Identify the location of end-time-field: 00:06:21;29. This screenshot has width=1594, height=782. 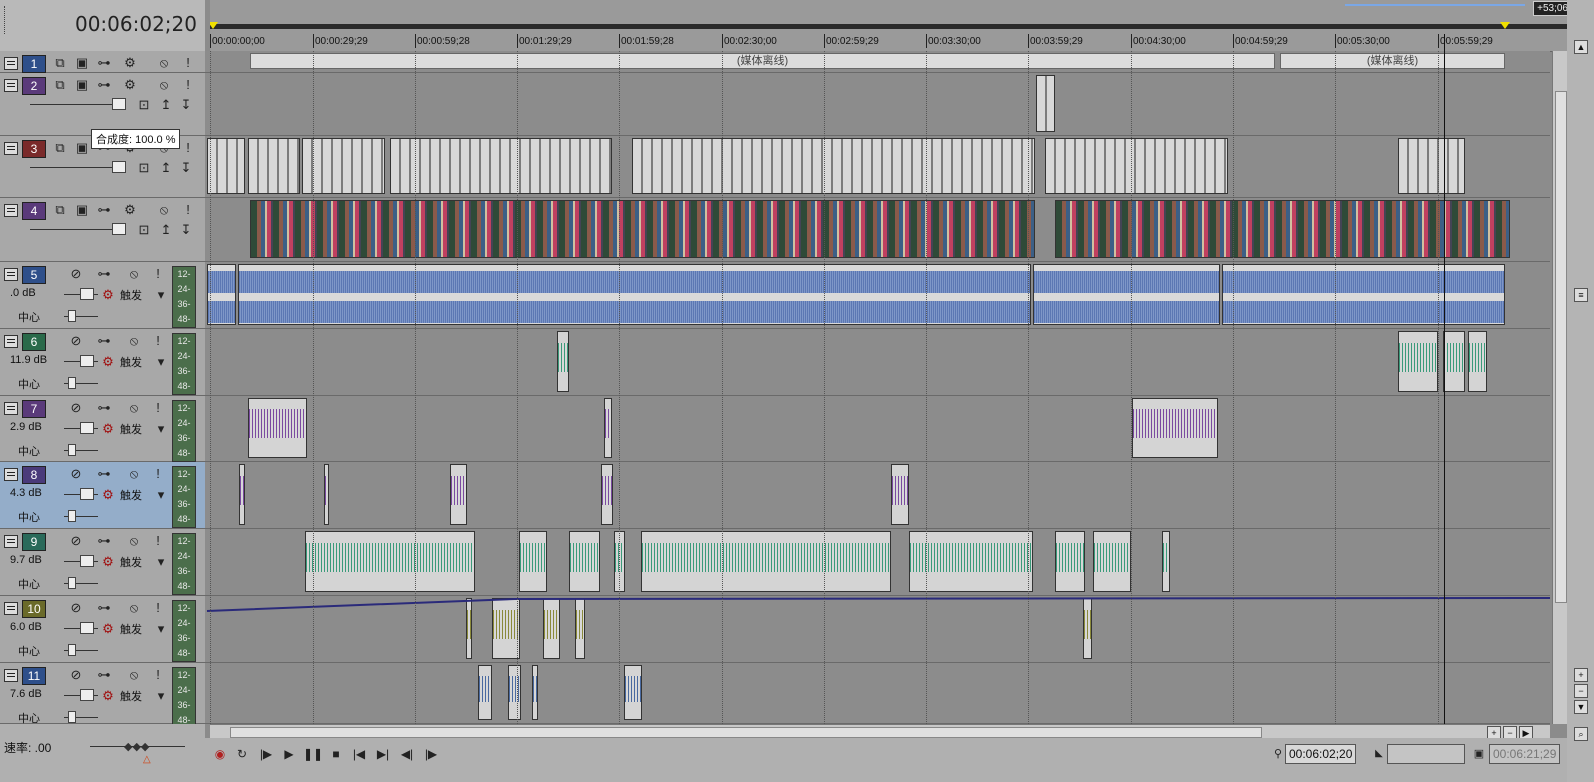
(1525, 754).